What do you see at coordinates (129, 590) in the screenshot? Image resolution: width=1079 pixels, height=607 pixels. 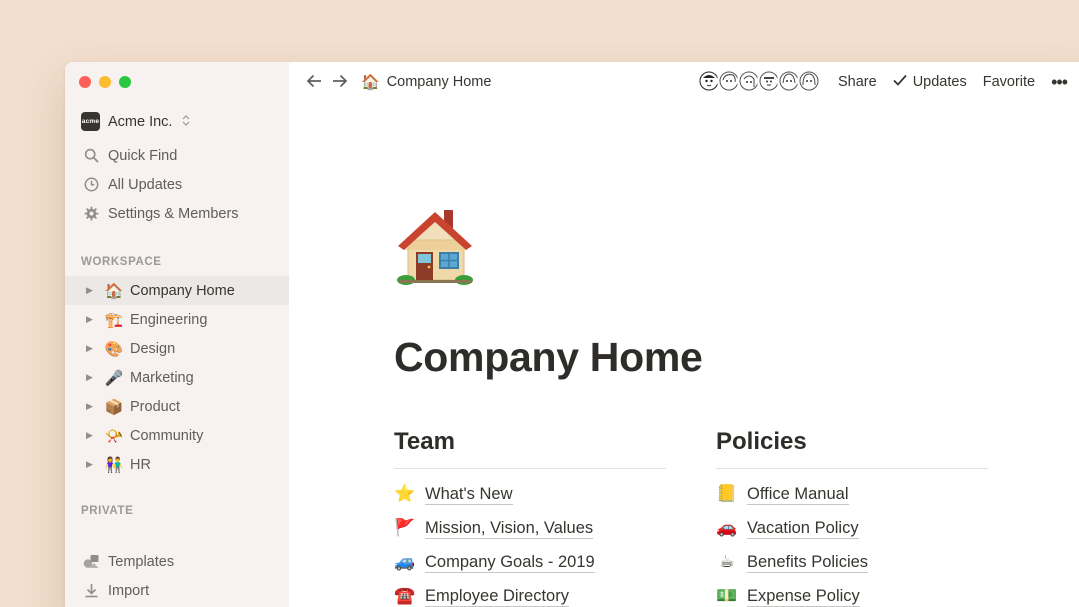 I see `sidebar-item-label: Import` at bounding box center [129, 590].